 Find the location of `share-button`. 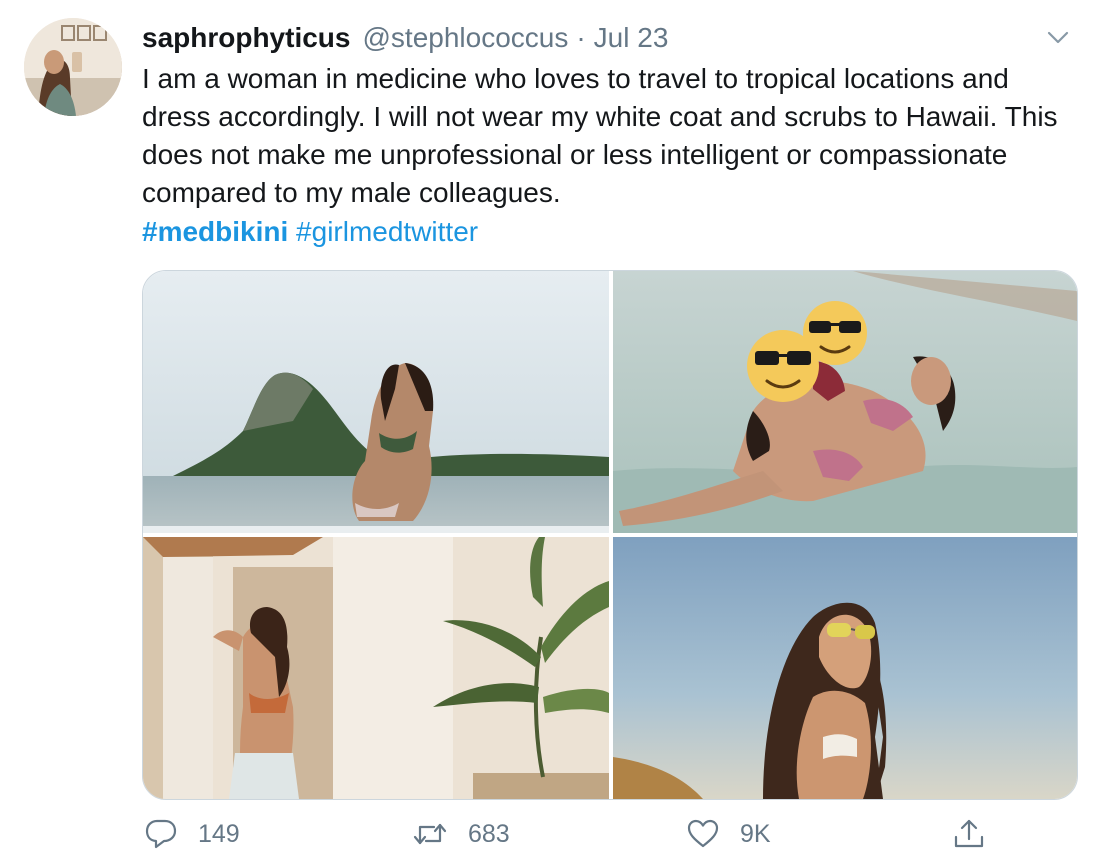

share-button is located at coordinates (979, 834).